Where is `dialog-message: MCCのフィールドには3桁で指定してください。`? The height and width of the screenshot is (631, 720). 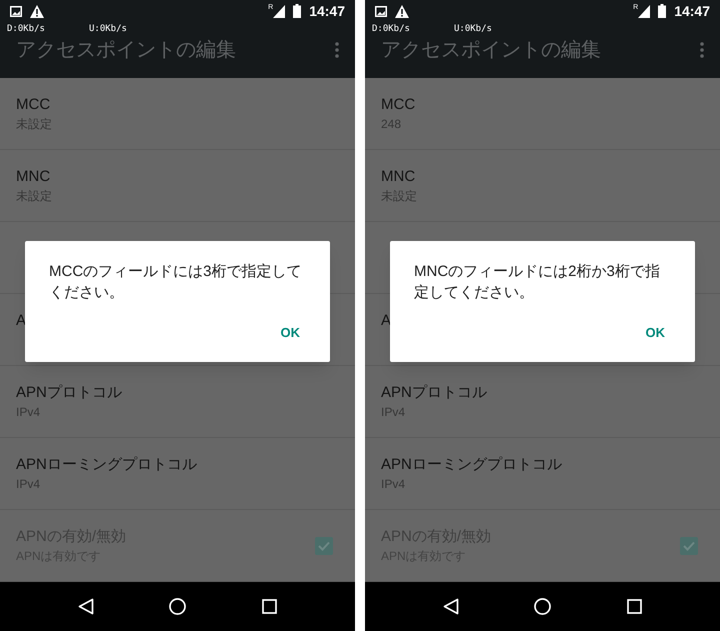
dialog-message: MCCのフィールドには3桁で指定してください。 is located at coordinates (176, 282).